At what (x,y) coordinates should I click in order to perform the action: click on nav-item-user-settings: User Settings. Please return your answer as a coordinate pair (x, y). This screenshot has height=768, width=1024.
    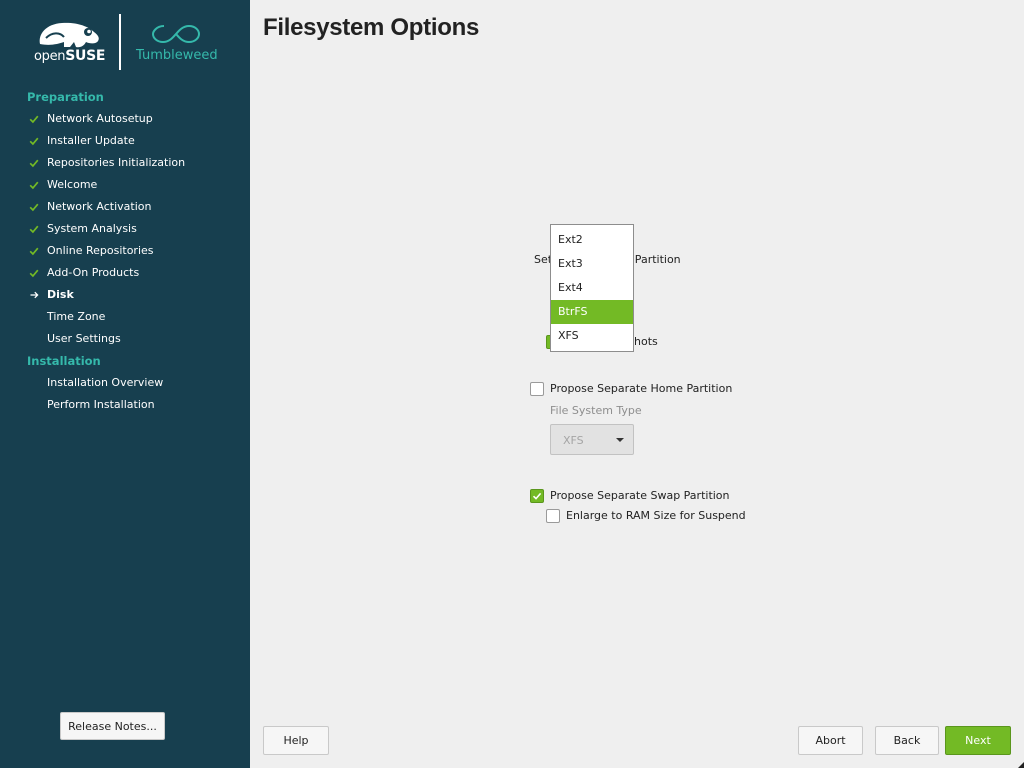
    Looking at the image, I should click on (125, 339).